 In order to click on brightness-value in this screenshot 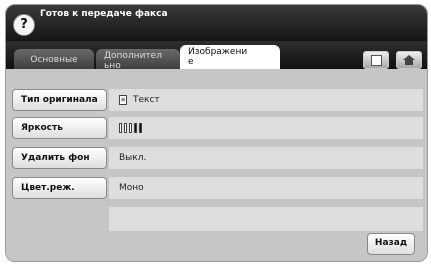, I will do `click(266, 128)`.